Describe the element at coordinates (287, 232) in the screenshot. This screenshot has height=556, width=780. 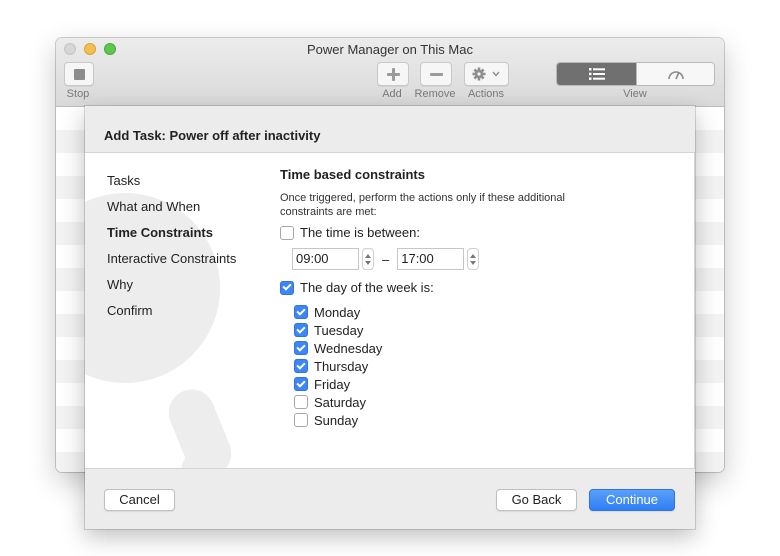
I see `time-between-checkbox` at that location.